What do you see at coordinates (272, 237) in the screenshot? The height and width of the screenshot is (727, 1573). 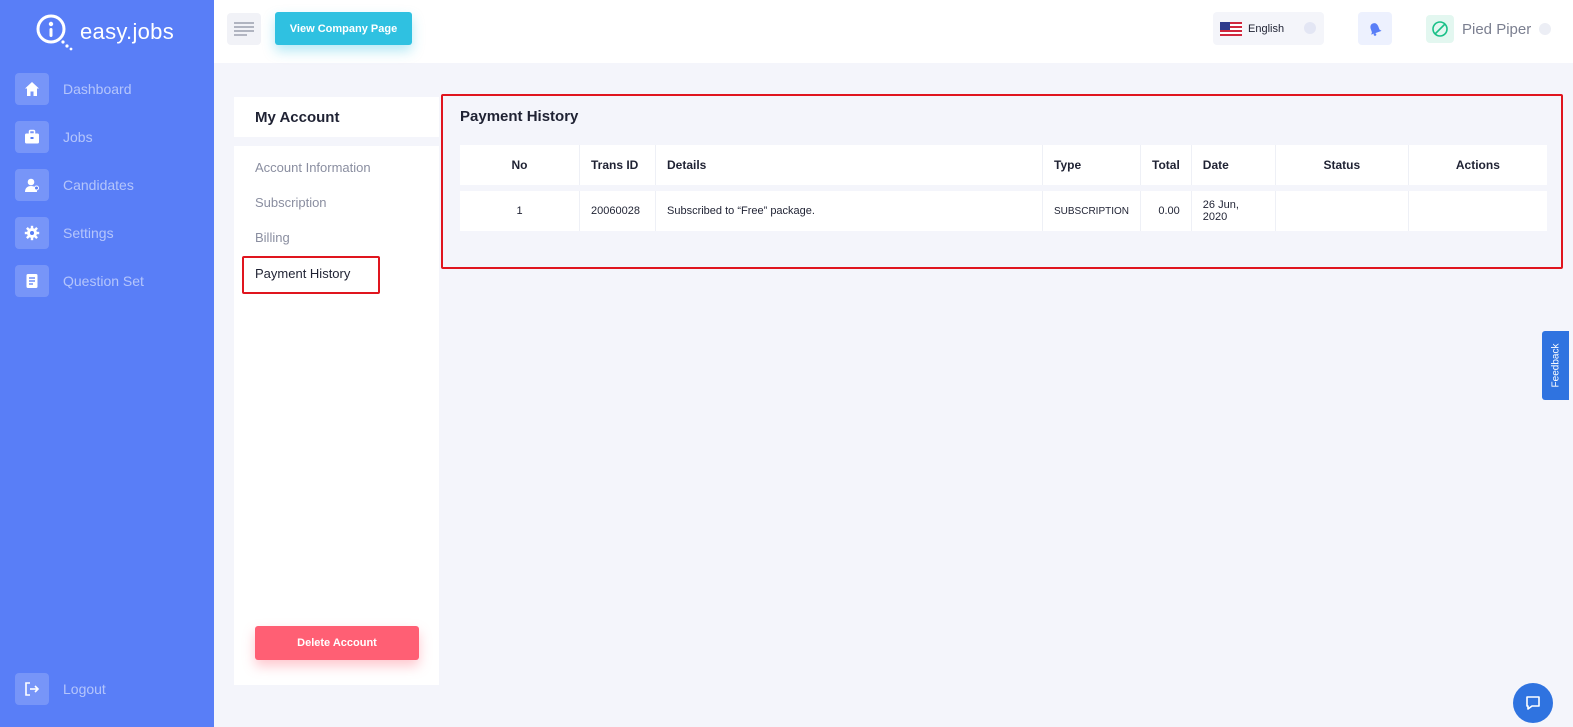 I see `menu-item-billing: Billing` at bounding box center [272, 237].